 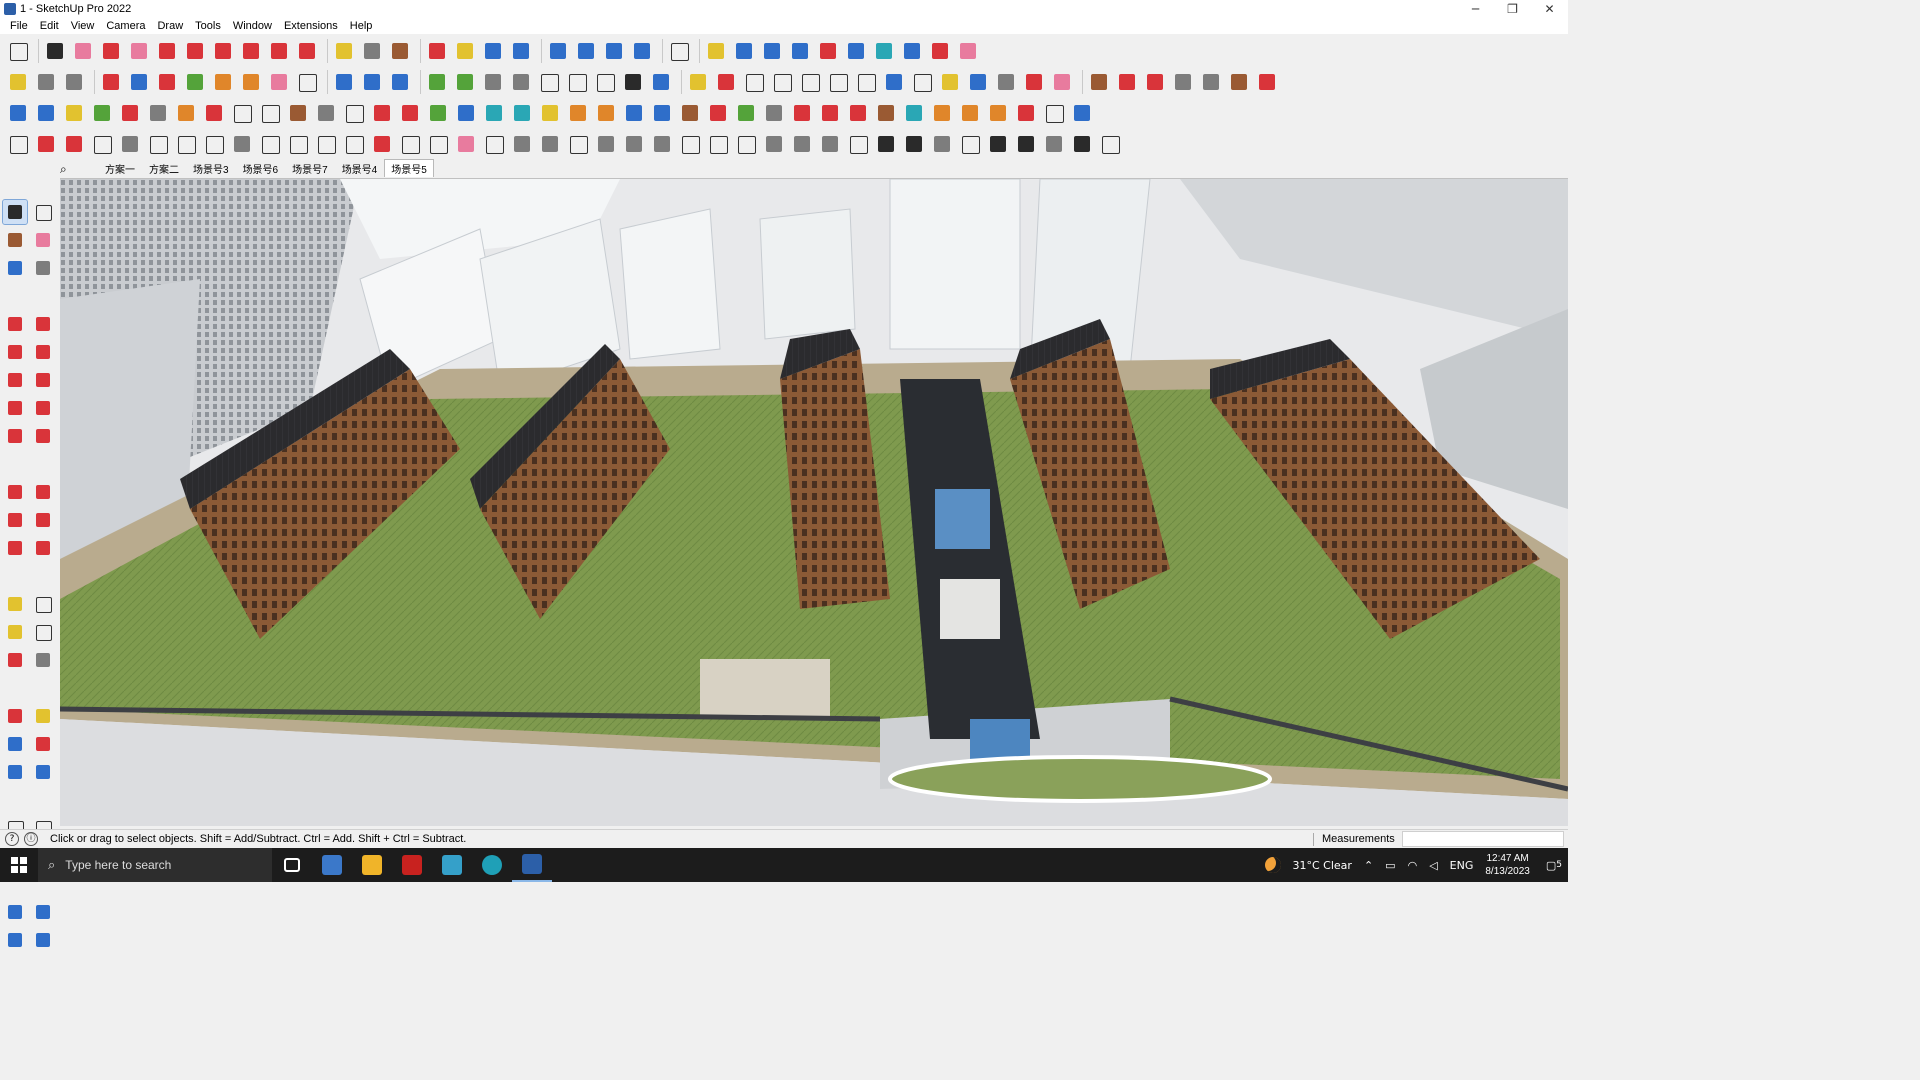 I want to click on outliner-icon, so click(x=642, y=51).